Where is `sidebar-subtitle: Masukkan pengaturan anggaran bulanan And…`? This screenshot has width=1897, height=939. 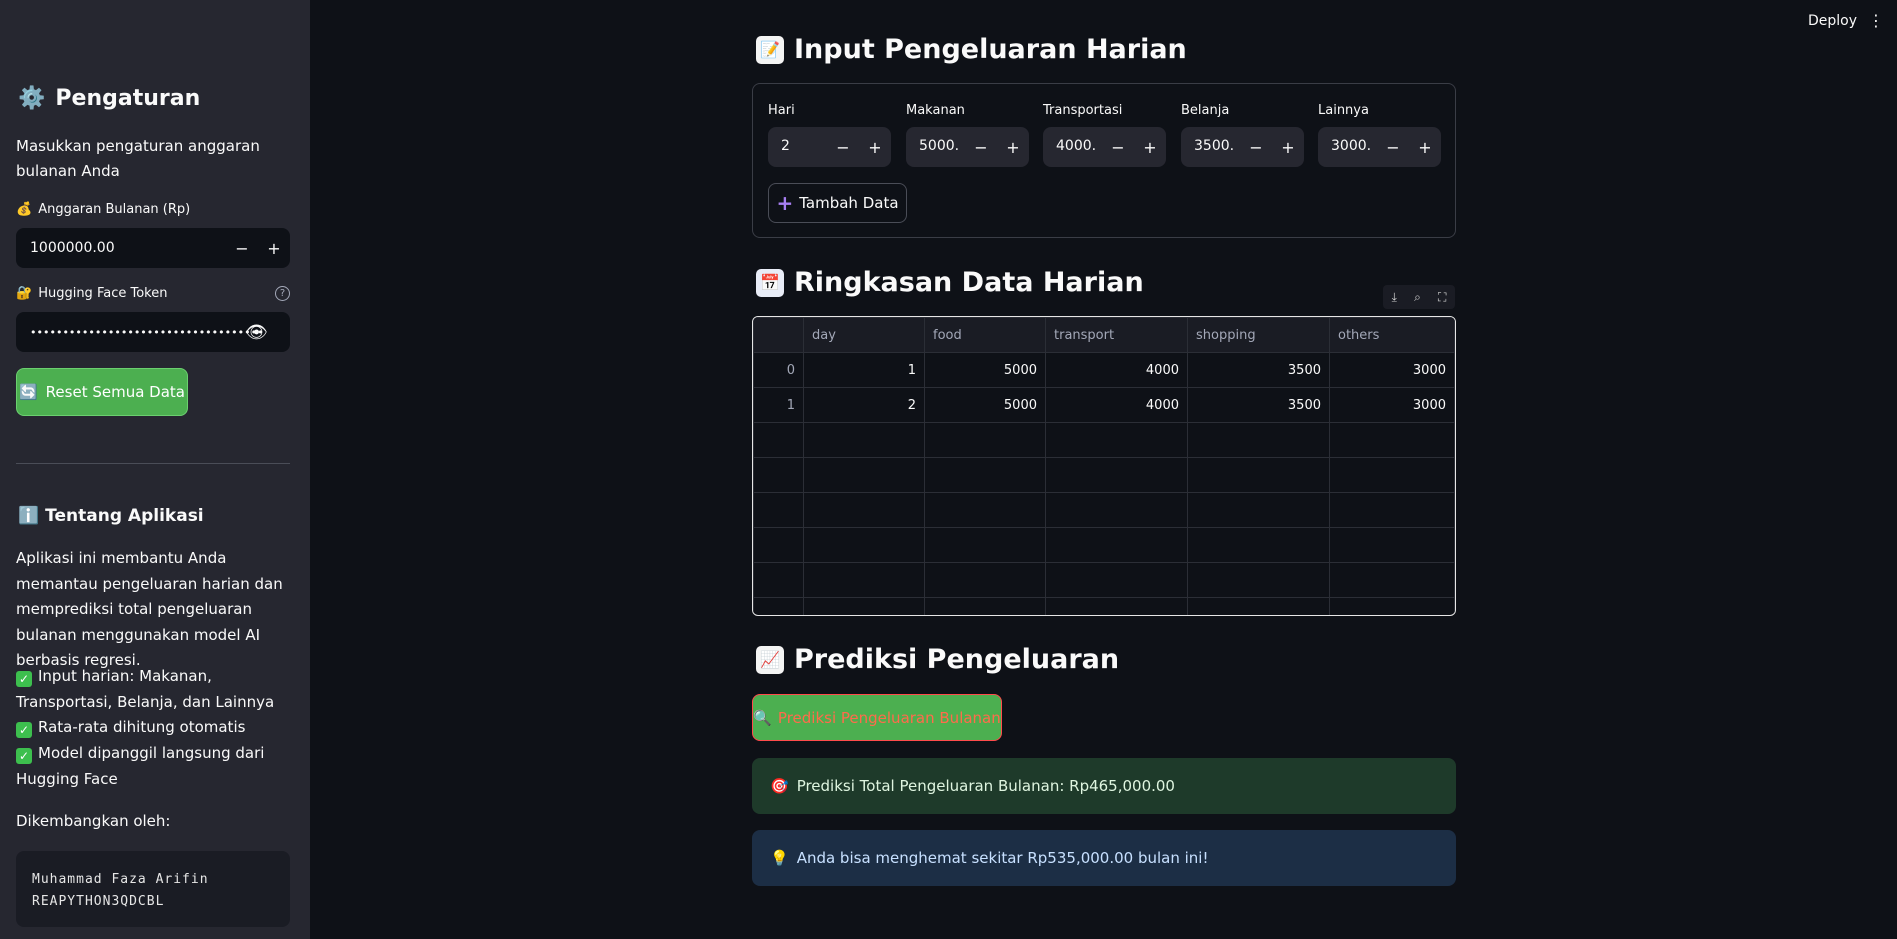 sidebar-subtitle: Masukkan pengaturan anggaran bulanan And… is located at coordinates (138, 158).